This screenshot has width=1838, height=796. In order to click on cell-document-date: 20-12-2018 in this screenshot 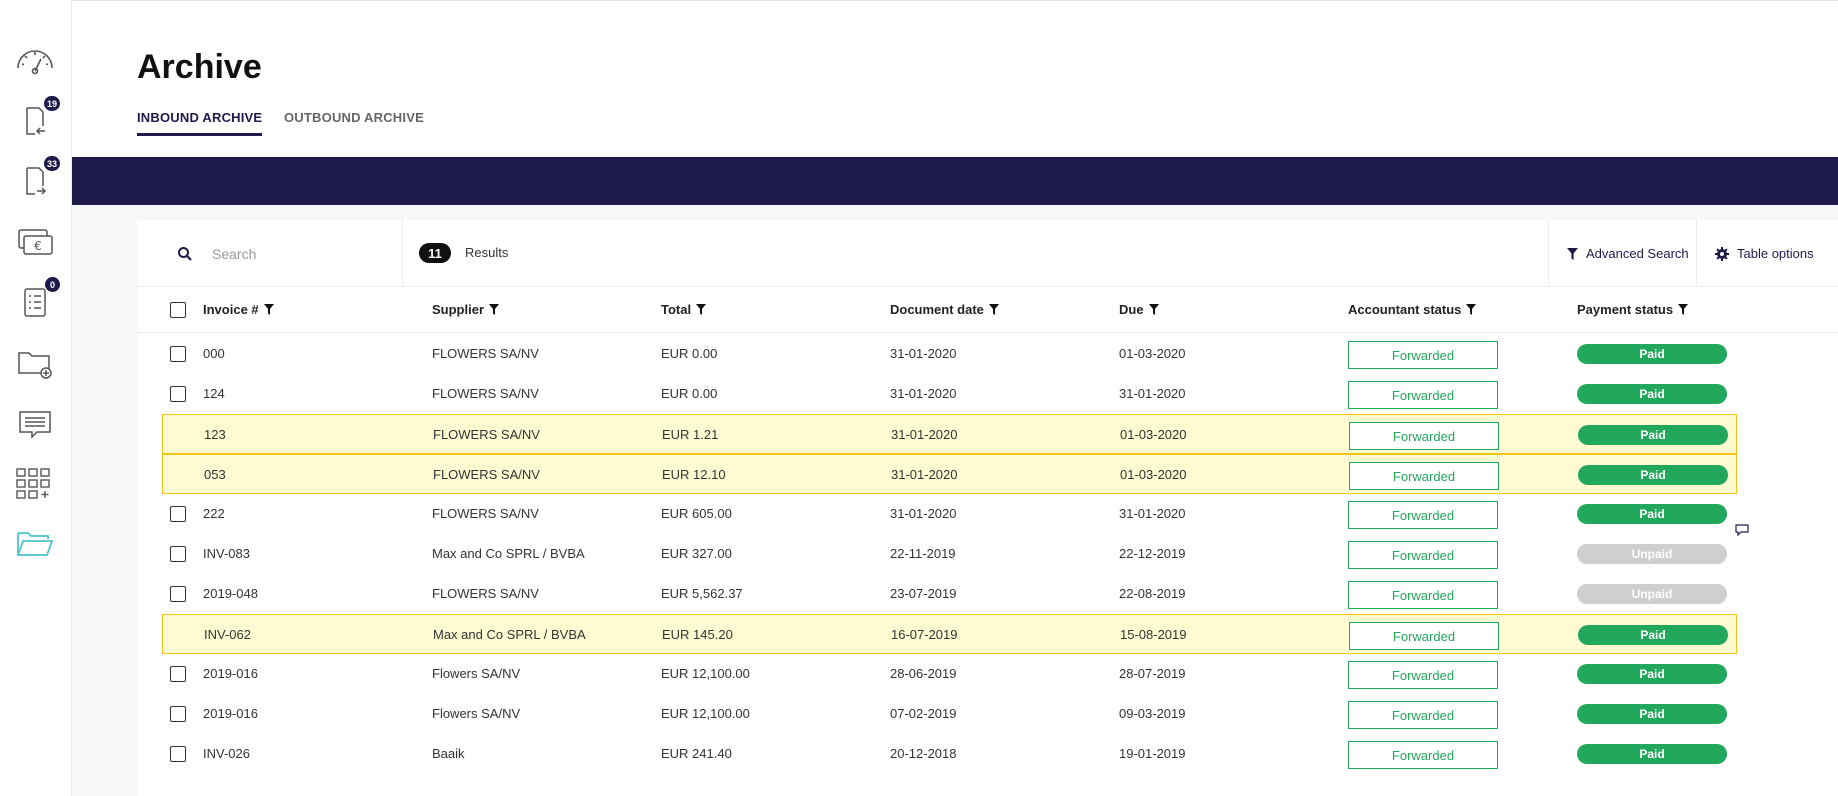, I will do `click(923, 753)`.